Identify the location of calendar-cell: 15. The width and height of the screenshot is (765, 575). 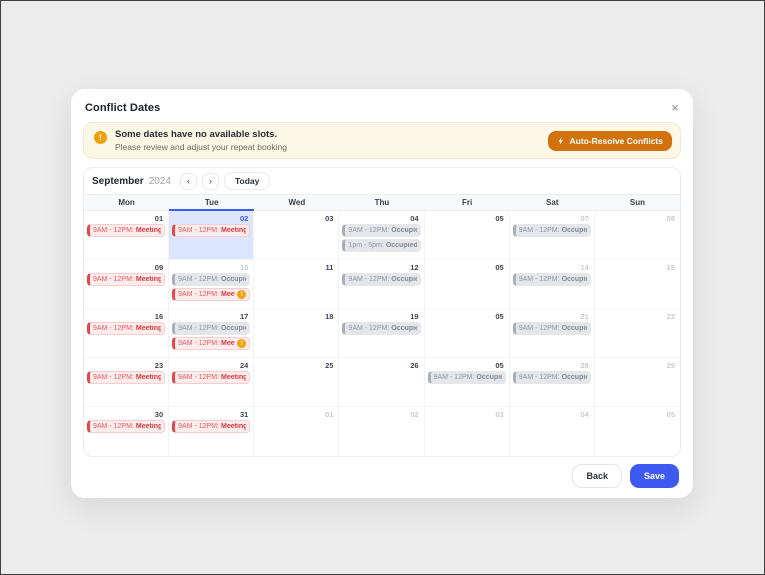
(637, 284).